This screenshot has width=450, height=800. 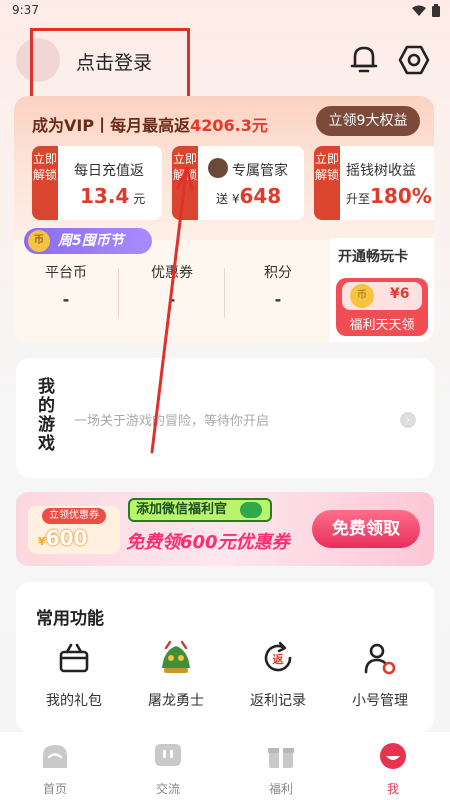 What do you see at coordinates (70, 619) in the screenshot?
I see `section-title: 常用功能` at bounding box center [70, 619].